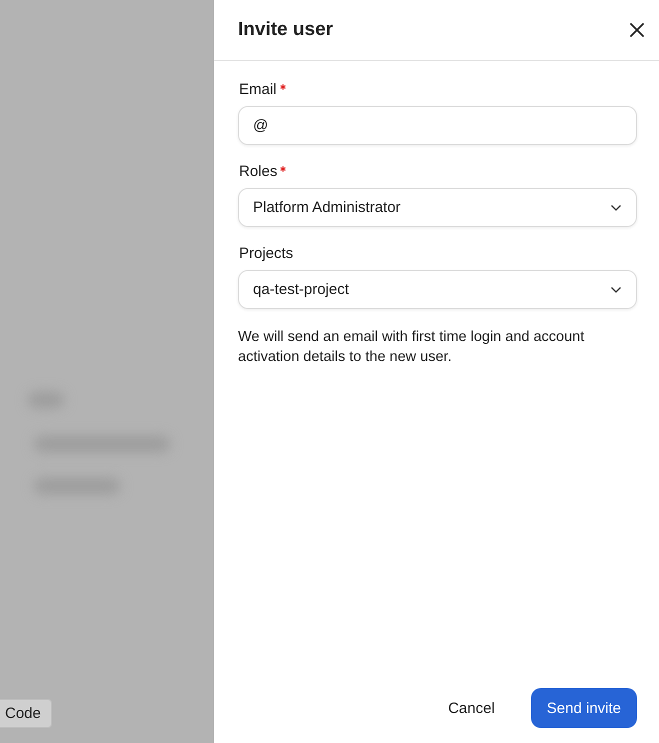 The image size is (659, 743). I want to click on field-label: Roles, so click(258, 171).